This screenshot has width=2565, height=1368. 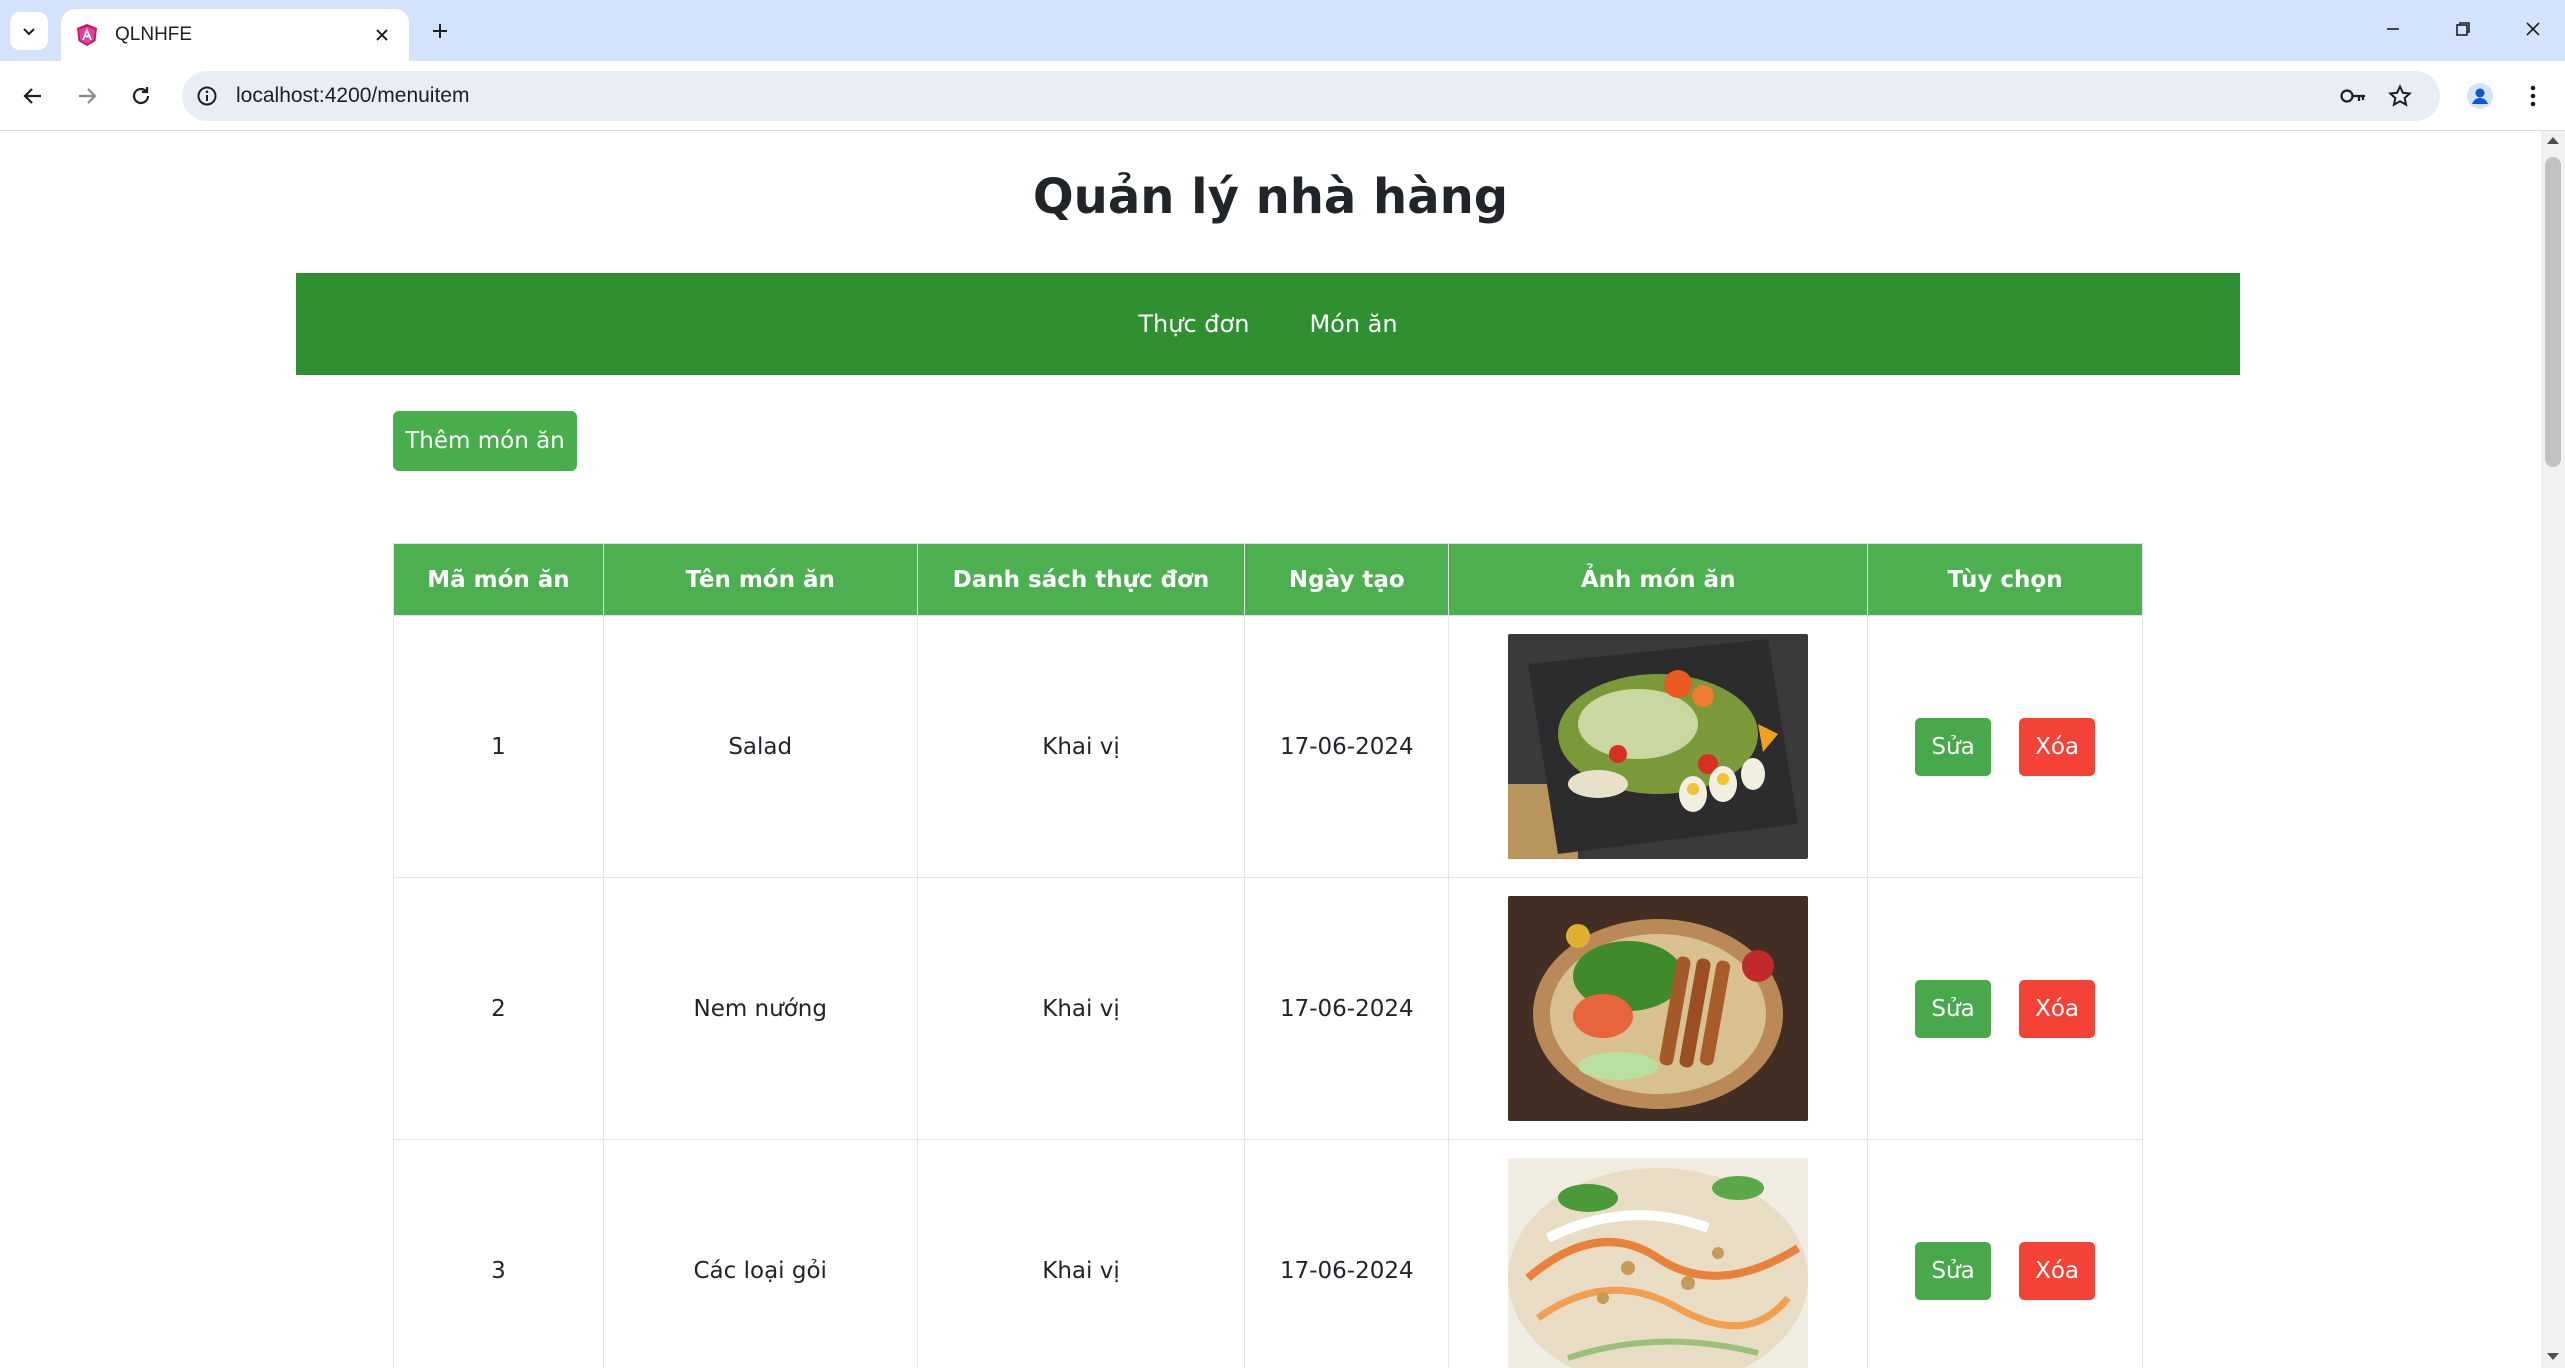 What do you see at coordinates (2553, 749) in the screenshot?
I see `page-scrollbar` at bounding box center [2553, 749].